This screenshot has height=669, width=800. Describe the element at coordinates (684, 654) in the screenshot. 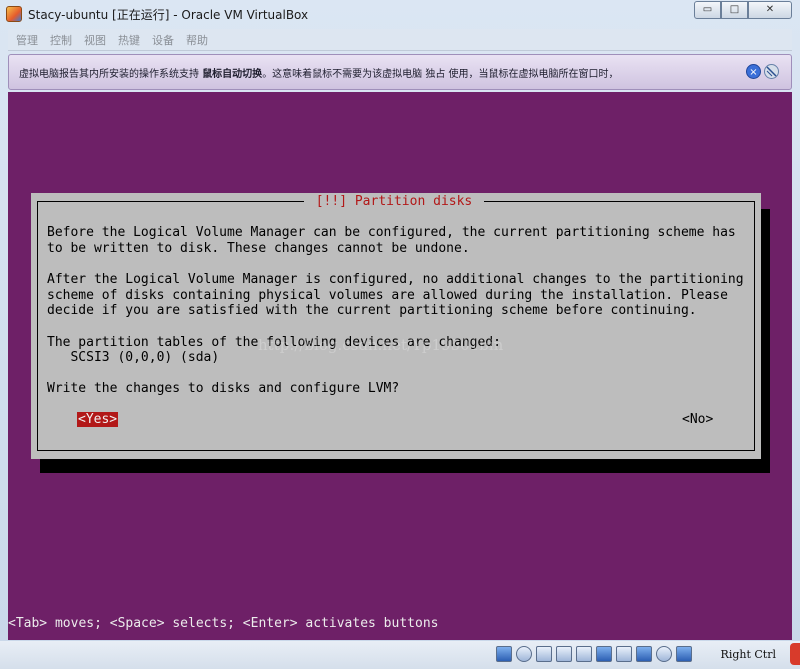

I see `mouse-integration-icon` at that location.